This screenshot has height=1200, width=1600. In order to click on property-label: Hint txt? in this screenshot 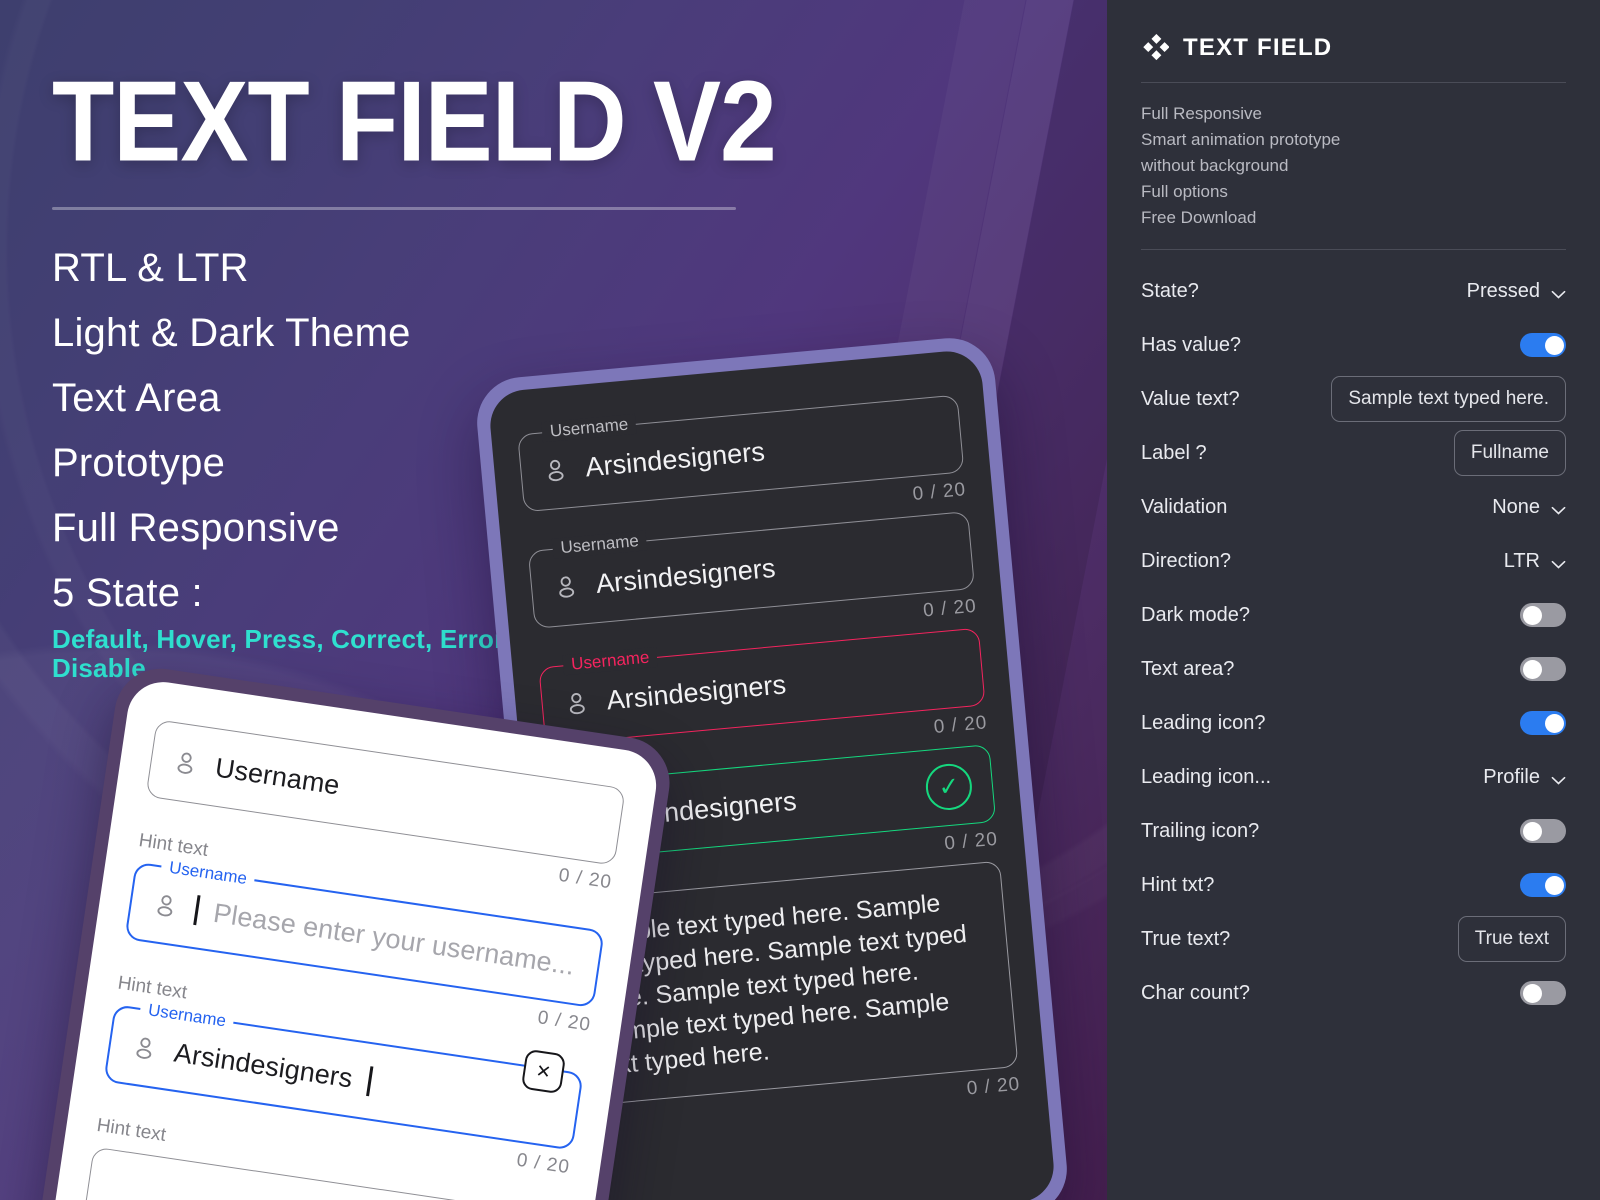, I will do `click(1178, 884)`.